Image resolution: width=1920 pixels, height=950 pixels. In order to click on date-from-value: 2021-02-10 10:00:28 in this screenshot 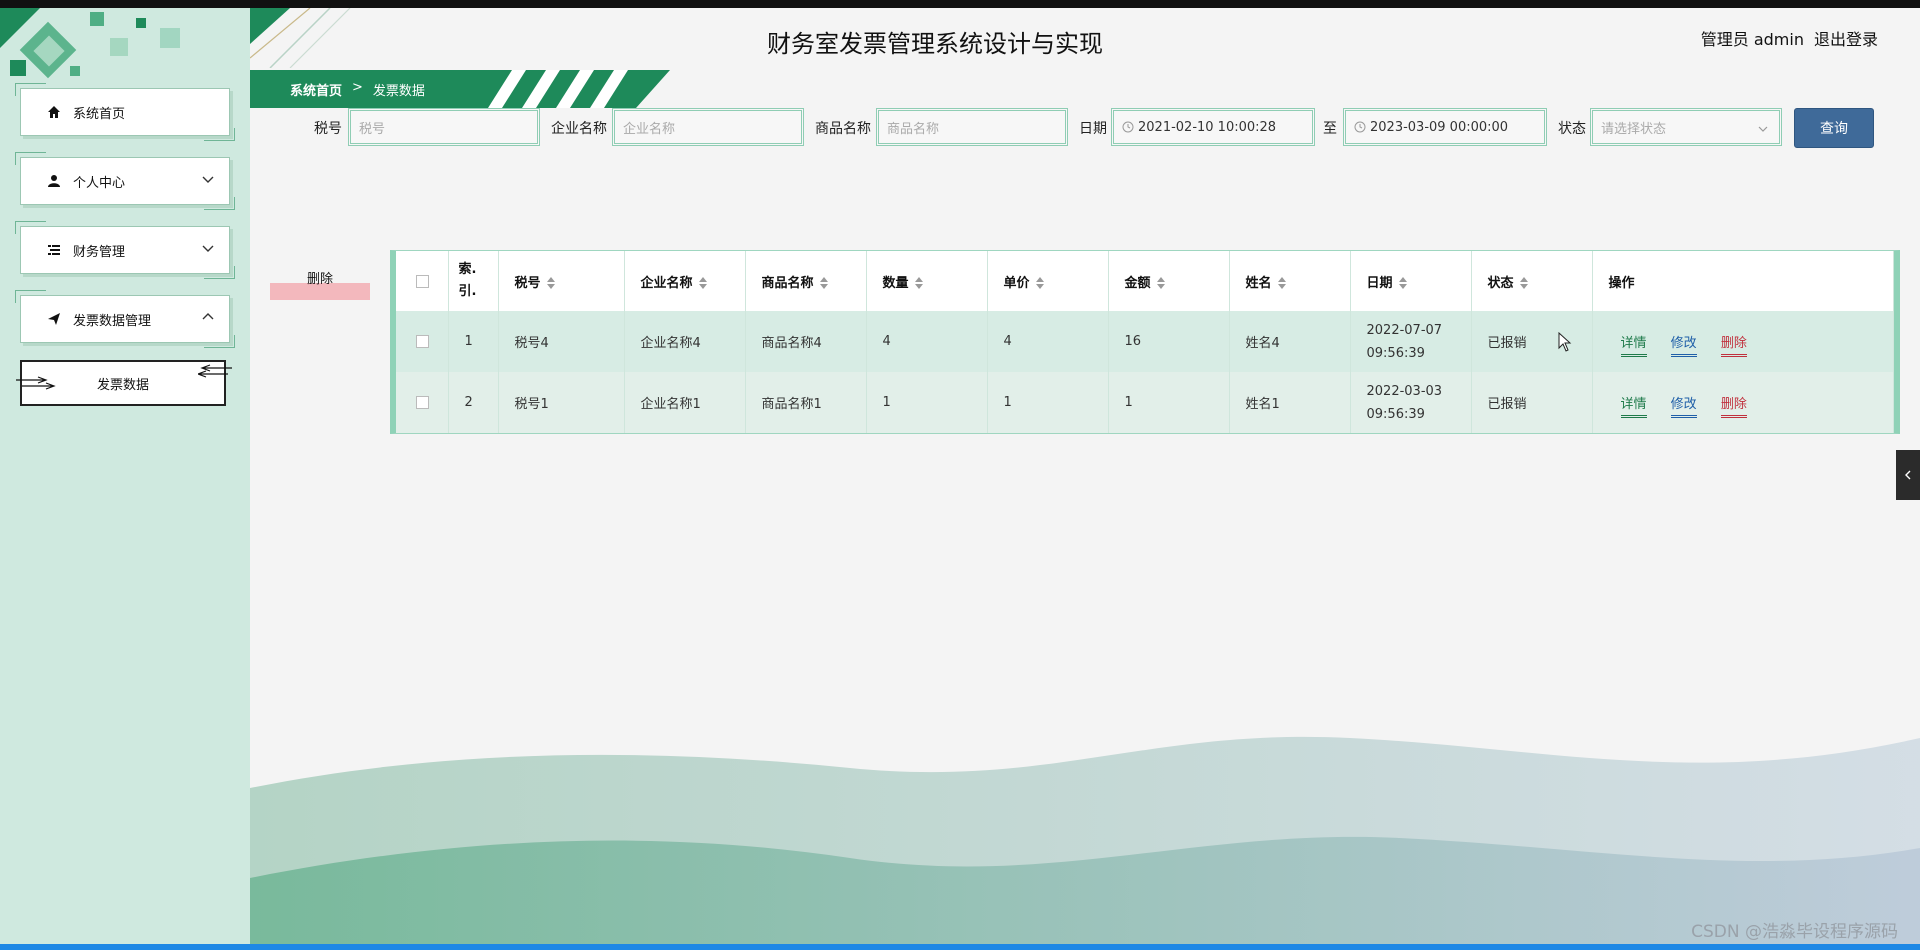, I will do `click(1207, 127)`.